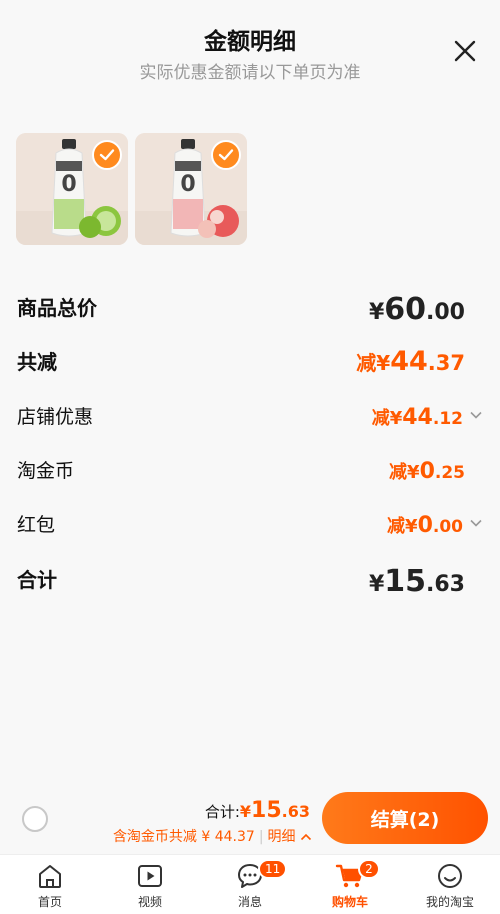  Describe the element at coordinates (417, 417) in the screenshot. I see `shop-discount-value: 减¥44.12` at that location.